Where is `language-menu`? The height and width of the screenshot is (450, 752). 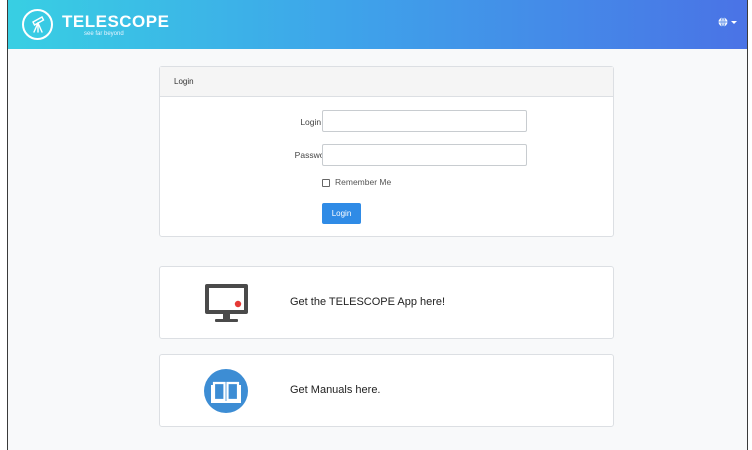
language-menu is located at coordinates (727, 22).